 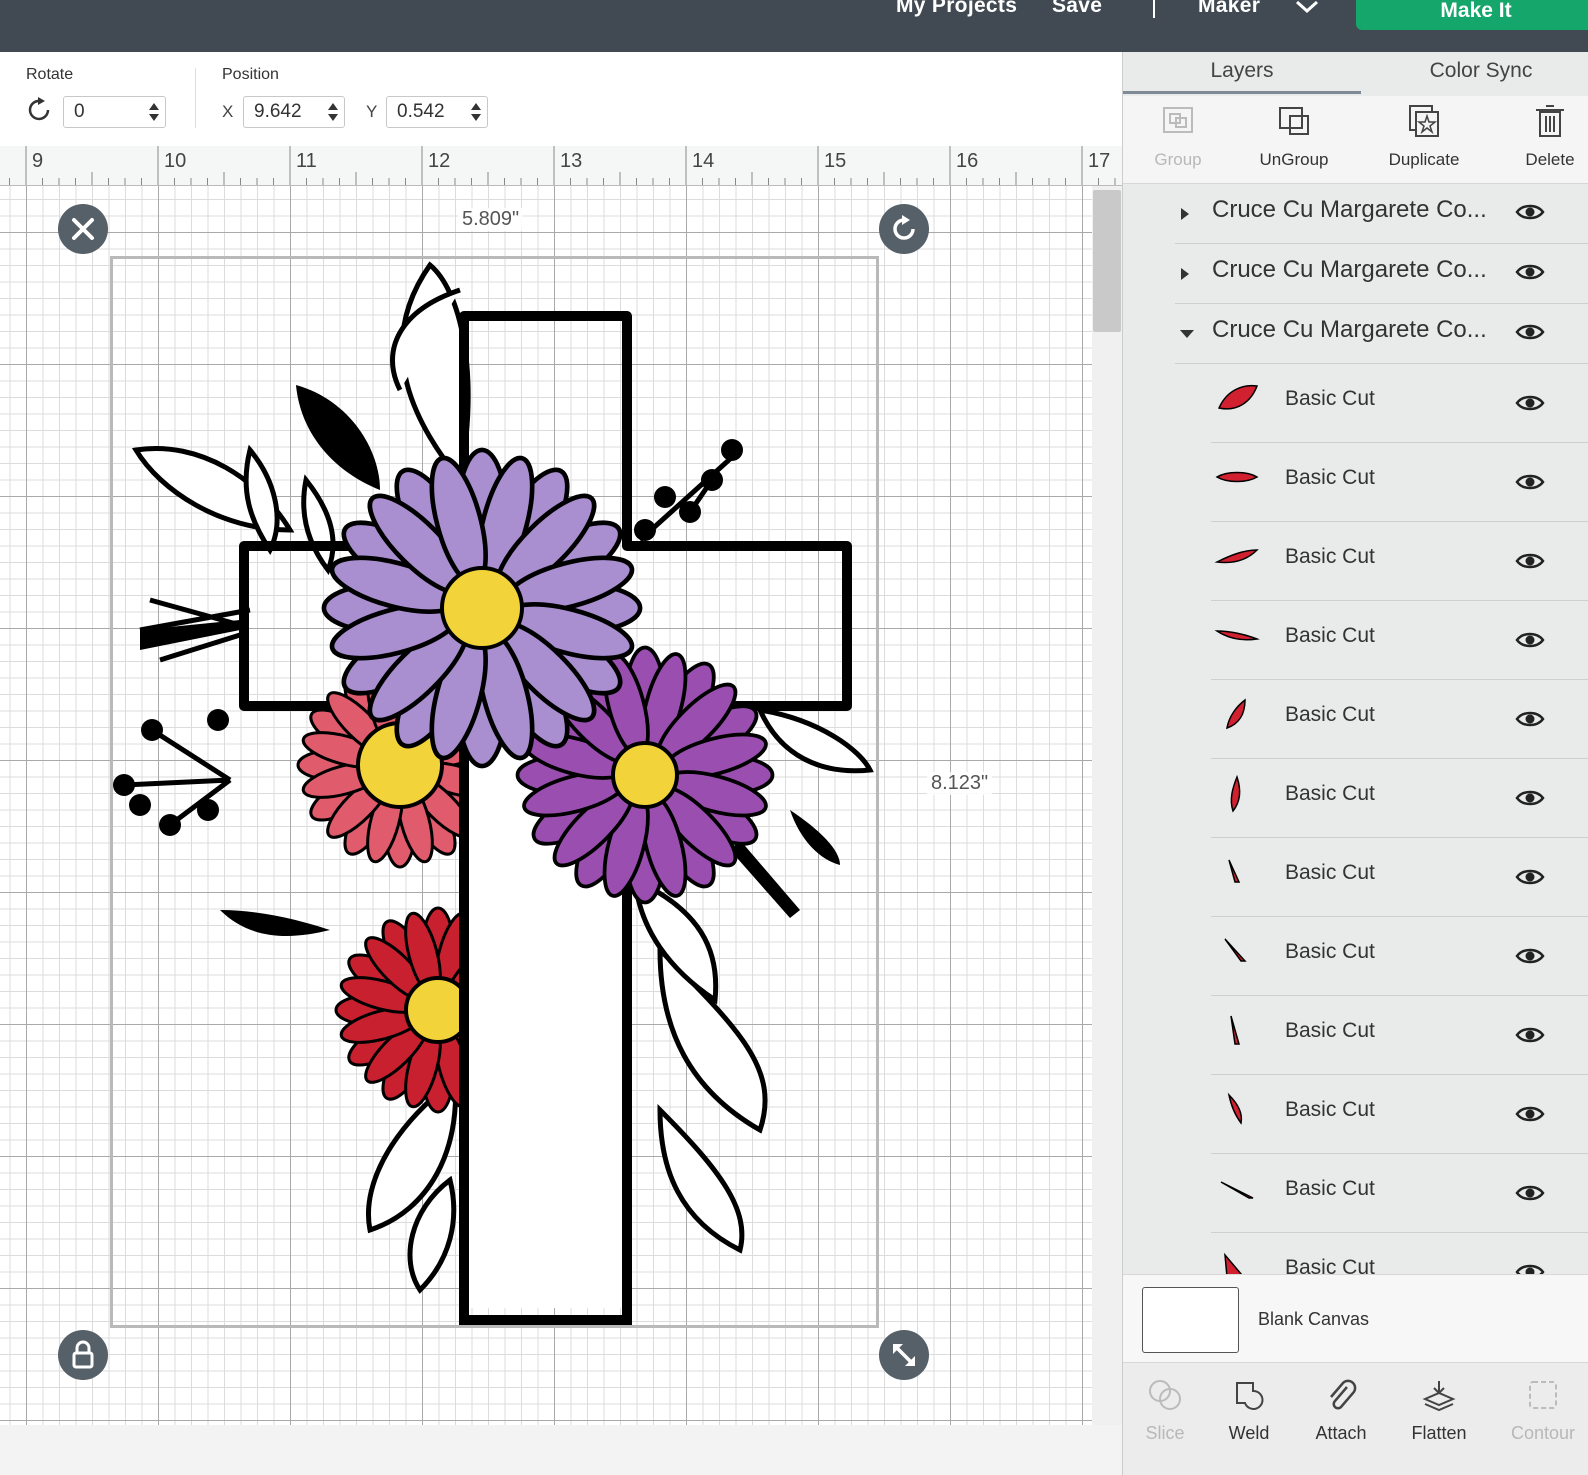 What do you see at coordinates (1242, 75) in the screenshot?
I see `tab-layers: Layers` at bounding box center [1242, 75].